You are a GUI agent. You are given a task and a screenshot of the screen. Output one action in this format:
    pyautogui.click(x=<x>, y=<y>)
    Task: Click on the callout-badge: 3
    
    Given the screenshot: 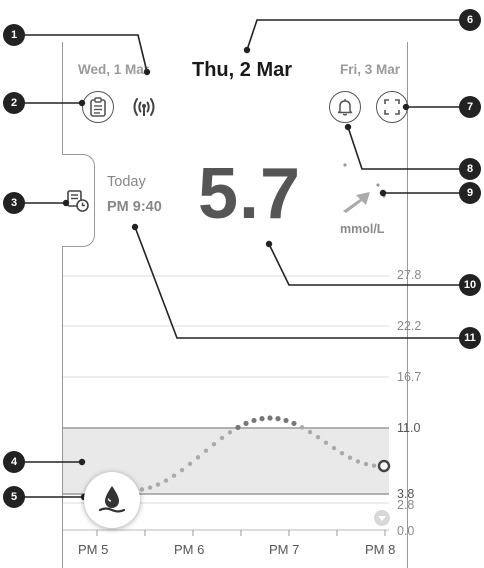 What is the action you would take?
    pyautogui.click(x=14, y=203)
    